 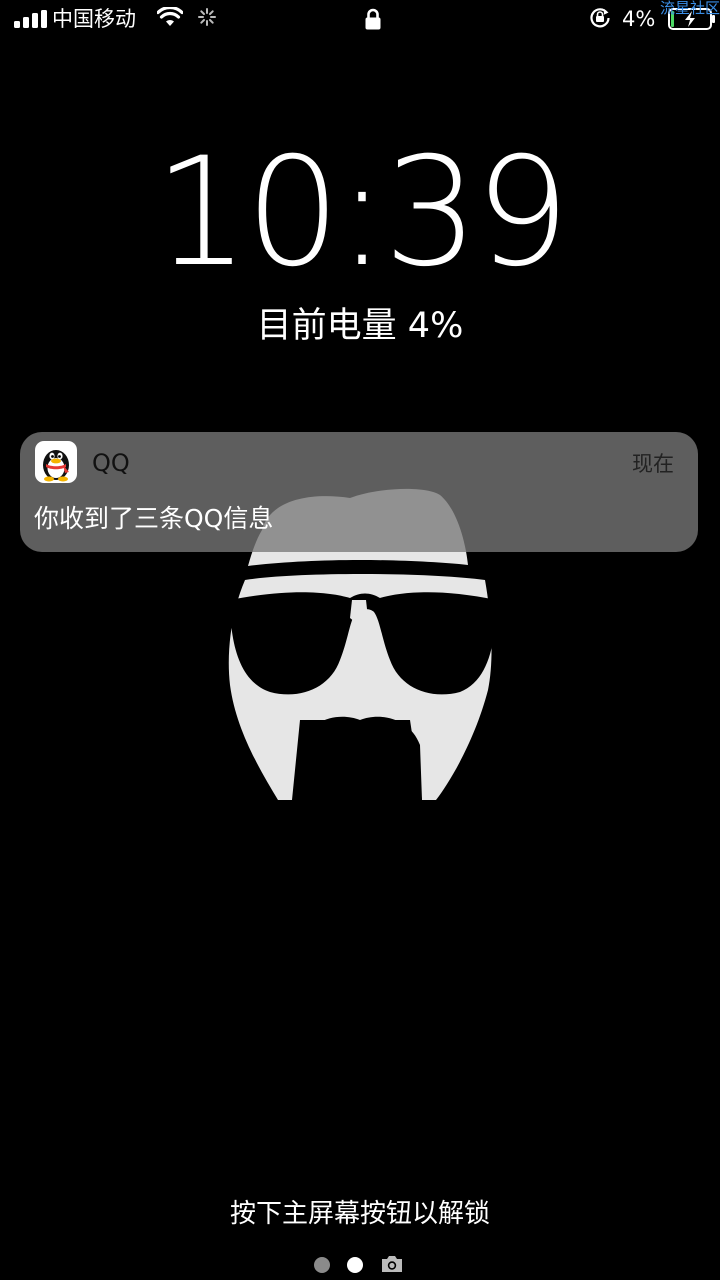 I want to click on notification-app-name: QQ, so click(x=111, y=463).